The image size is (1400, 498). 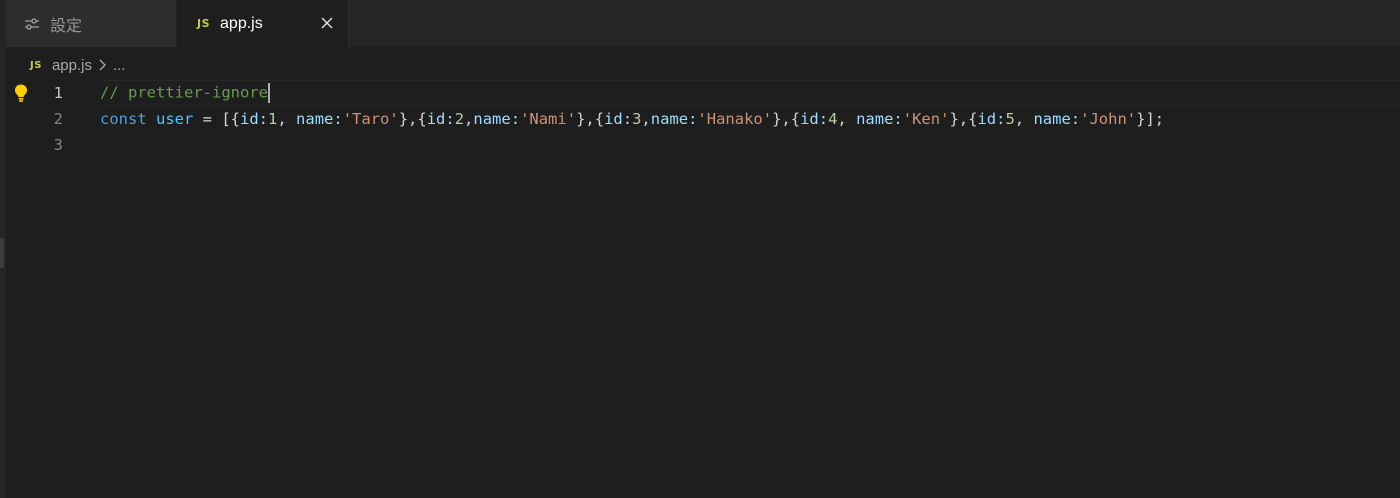 I want to click on code-number: 5, so click(x=1010, y=119).